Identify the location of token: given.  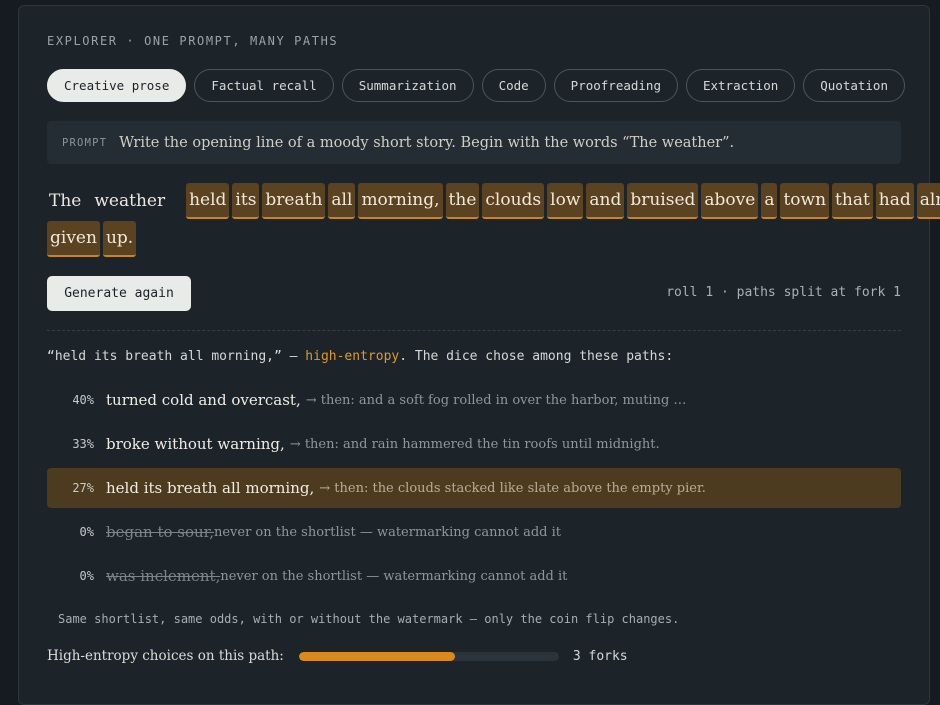
(73, 239).